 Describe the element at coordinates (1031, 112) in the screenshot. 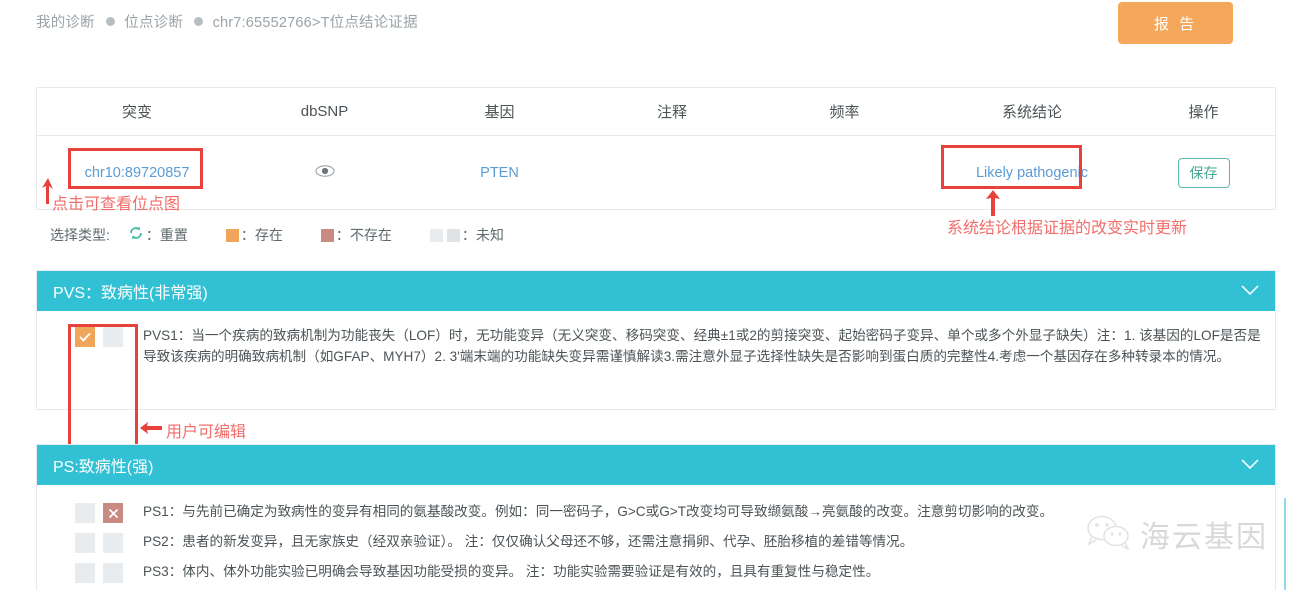

I see `column-header-conclusion: 系统结论` at that location.